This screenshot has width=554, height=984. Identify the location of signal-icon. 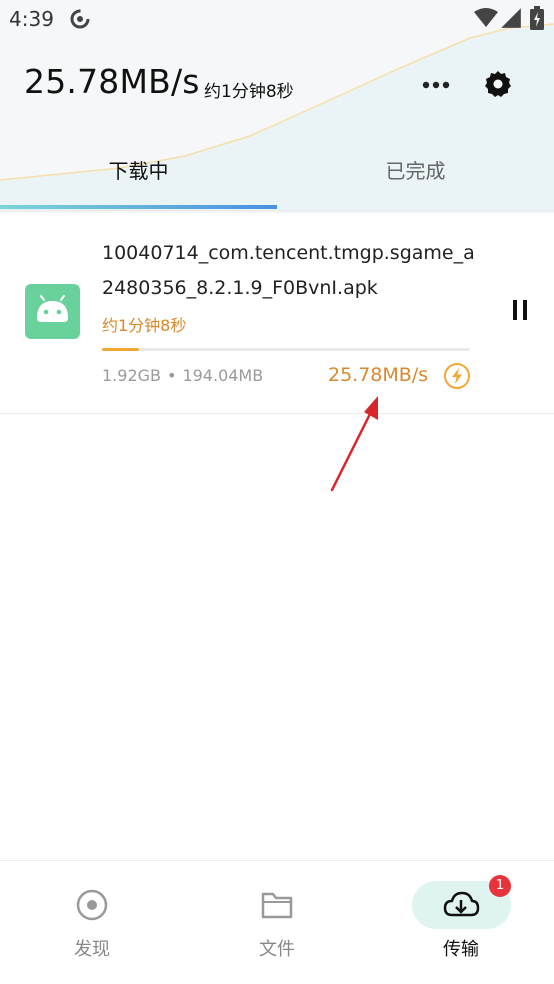
(511, 18).